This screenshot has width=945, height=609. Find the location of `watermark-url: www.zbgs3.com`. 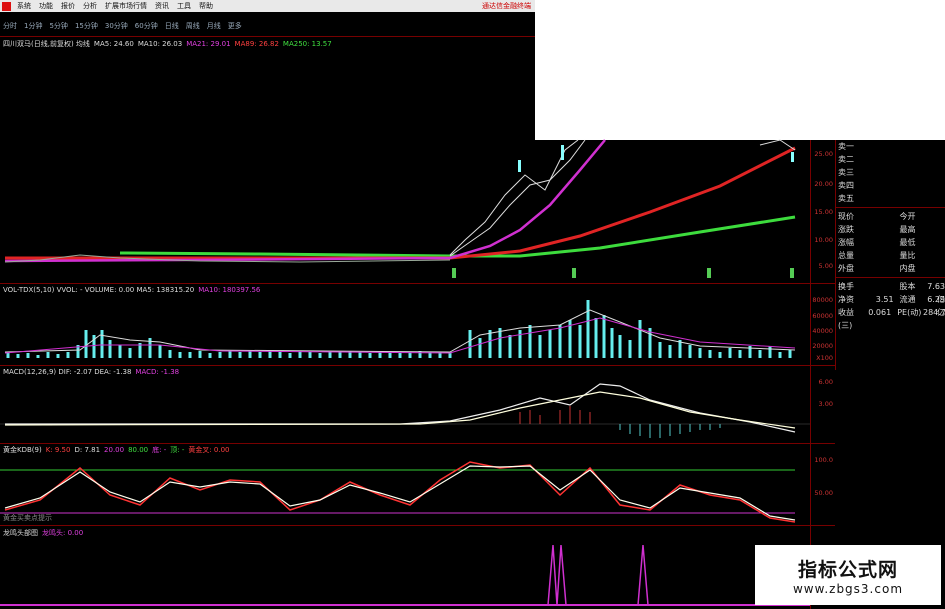

watermark-url: www.zbgs3.com is located at coordinates (848, 588).